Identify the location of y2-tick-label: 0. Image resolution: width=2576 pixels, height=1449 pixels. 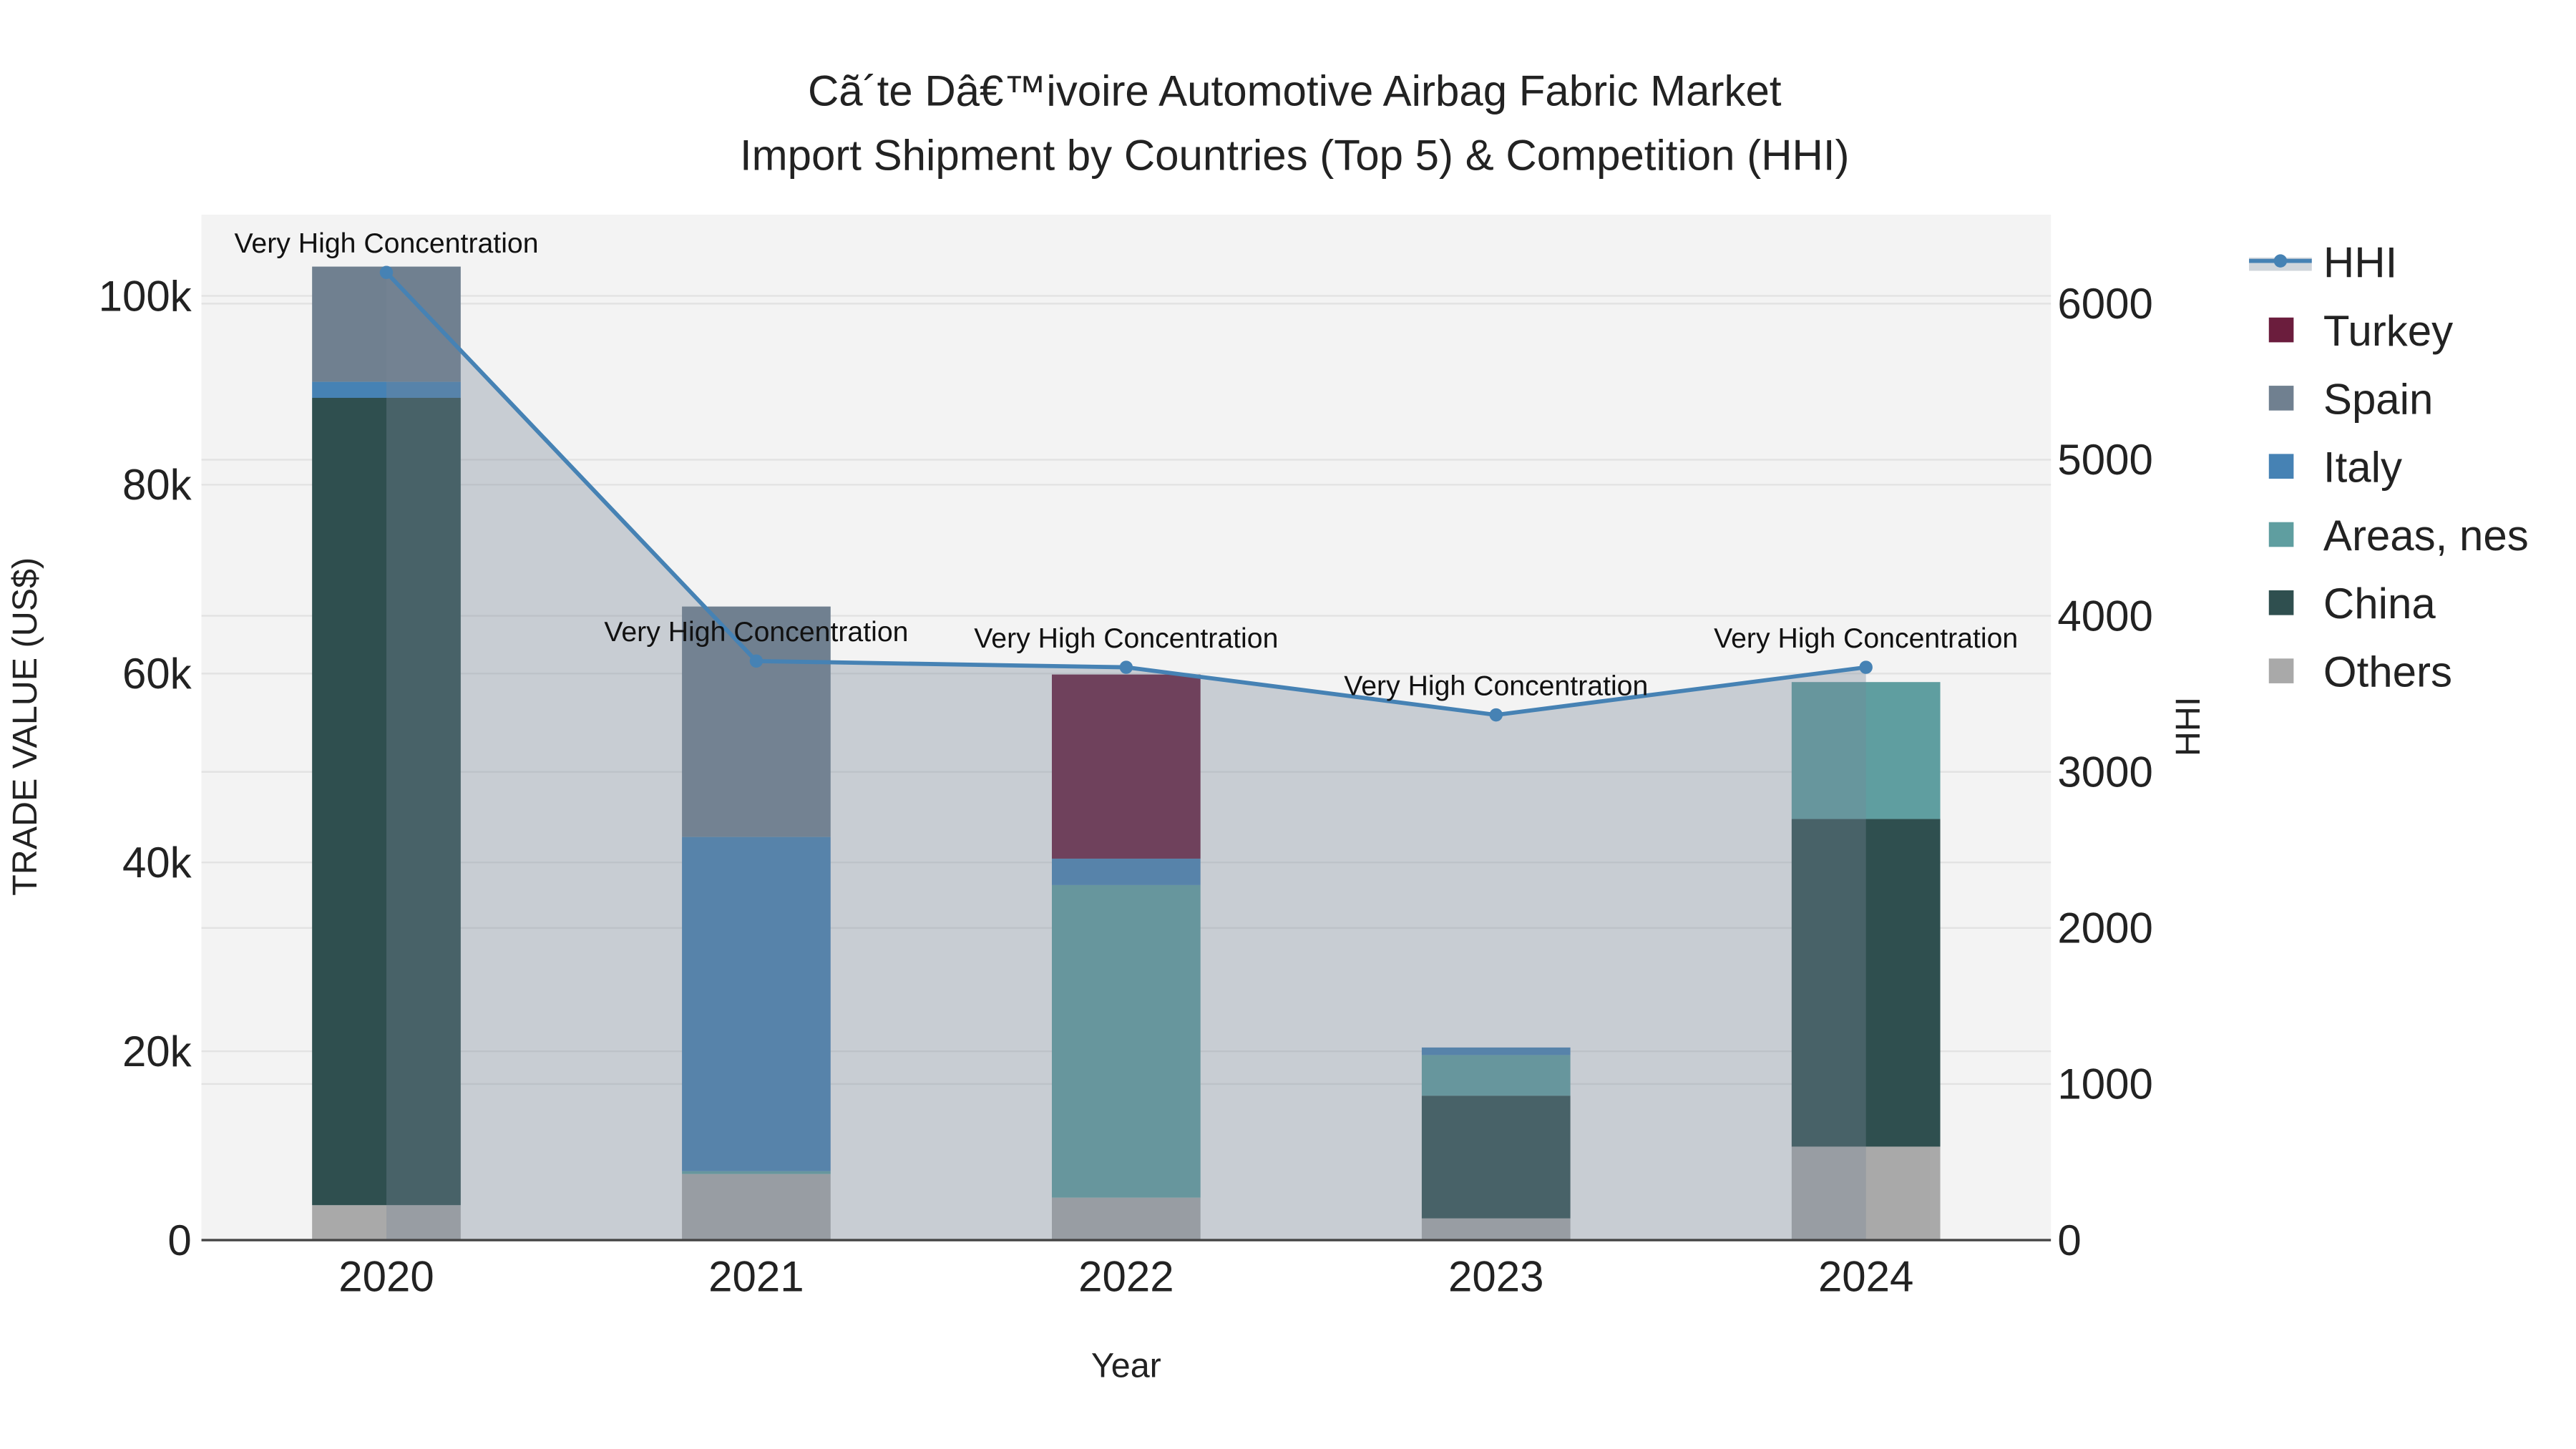
(2069, 1240).